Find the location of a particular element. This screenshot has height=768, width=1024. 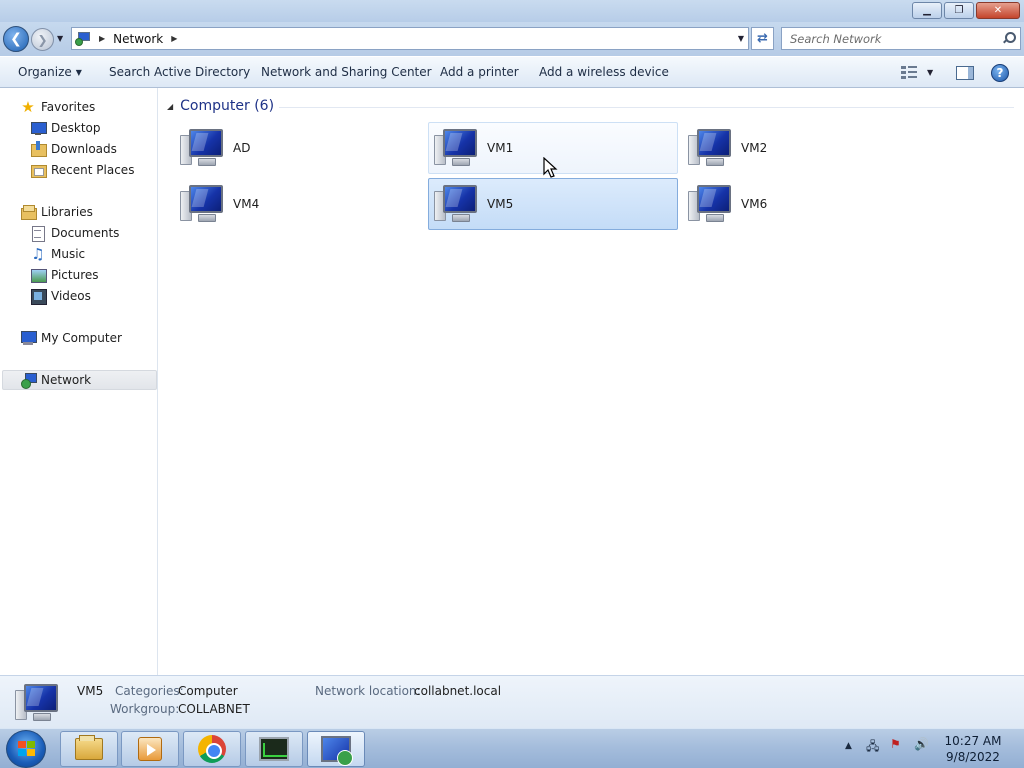

categories-value: Computer is located at coordinates (208, 691).